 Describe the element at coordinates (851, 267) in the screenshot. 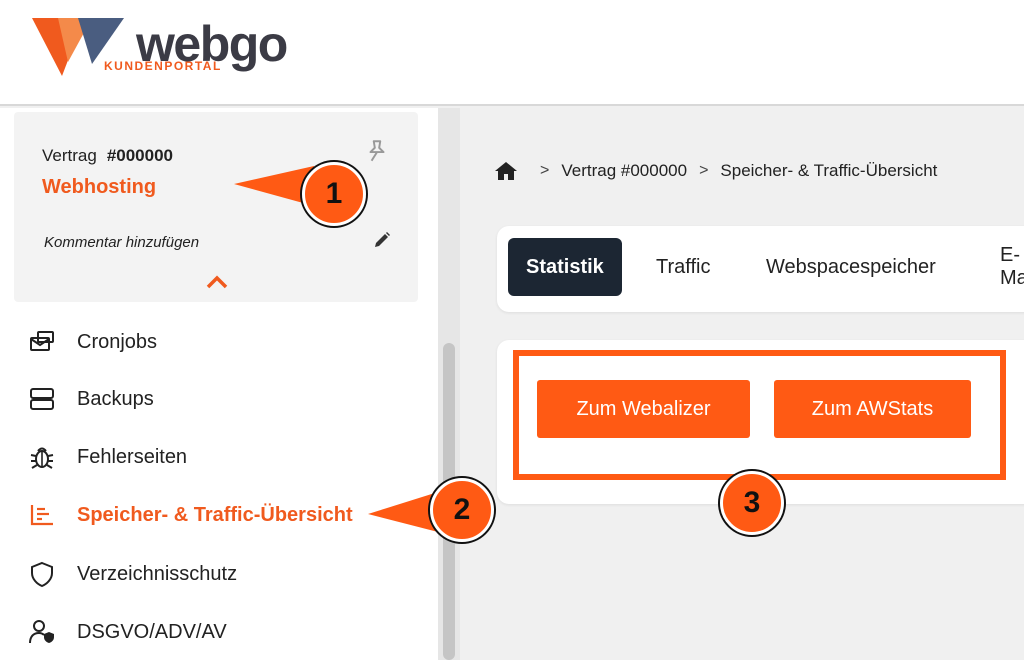

I see `tab-webspacespeicher: Webspacespeicher` at that location.